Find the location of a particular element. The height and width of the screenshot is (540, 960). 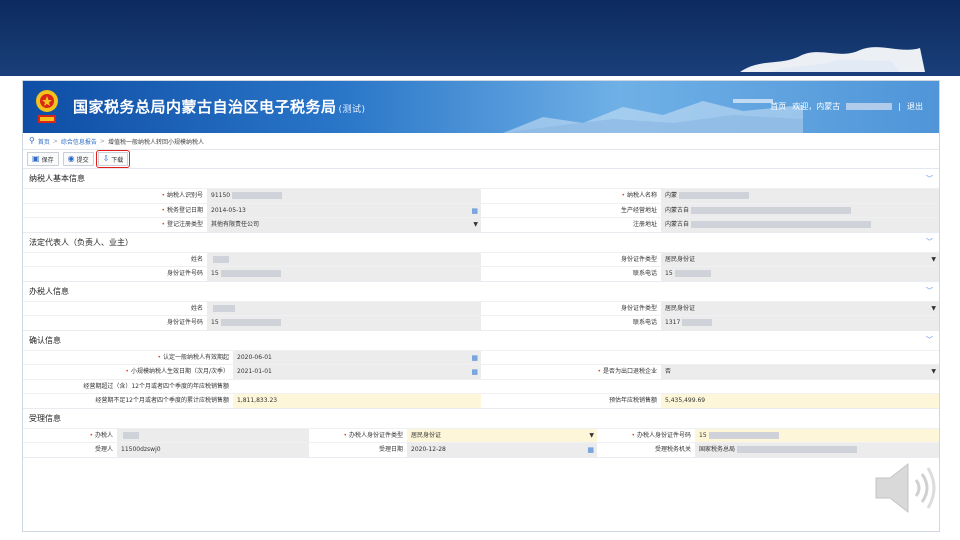

save-label: 保存 is located at coordinates (47, 160).